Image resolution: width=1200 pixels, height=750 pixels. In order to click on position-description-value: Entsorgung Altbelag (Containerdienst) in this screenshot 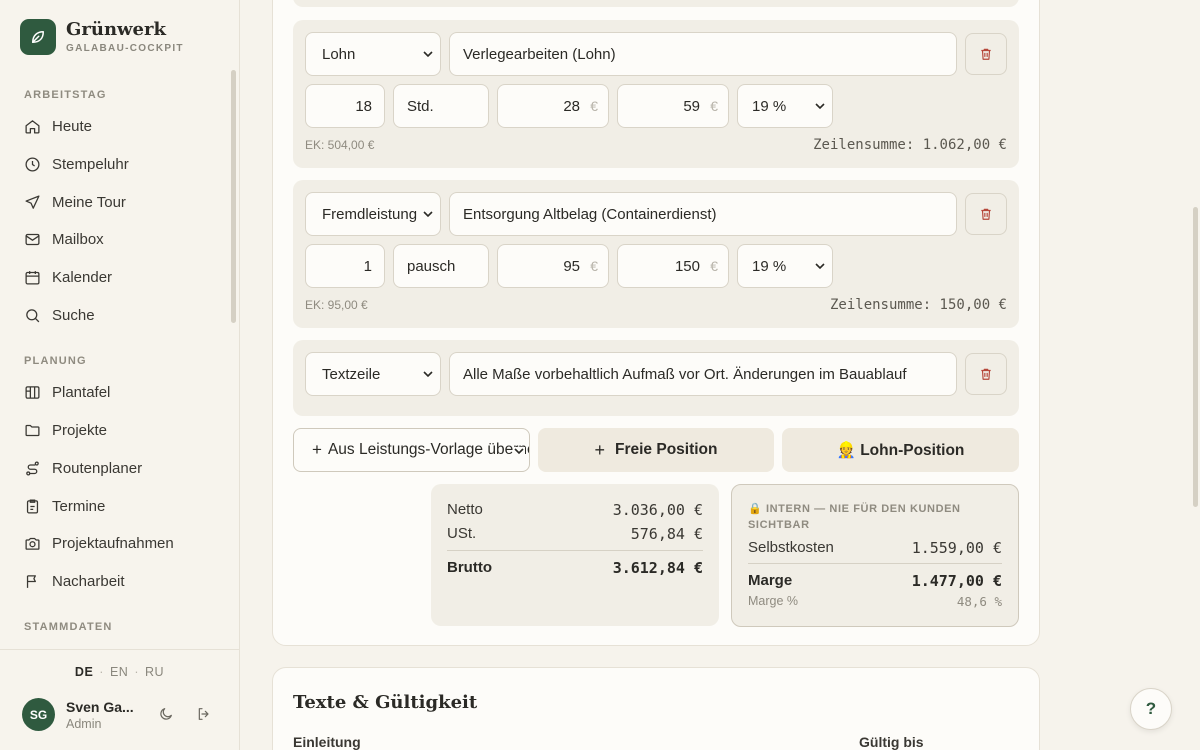, I will do `click(590, 214)`.